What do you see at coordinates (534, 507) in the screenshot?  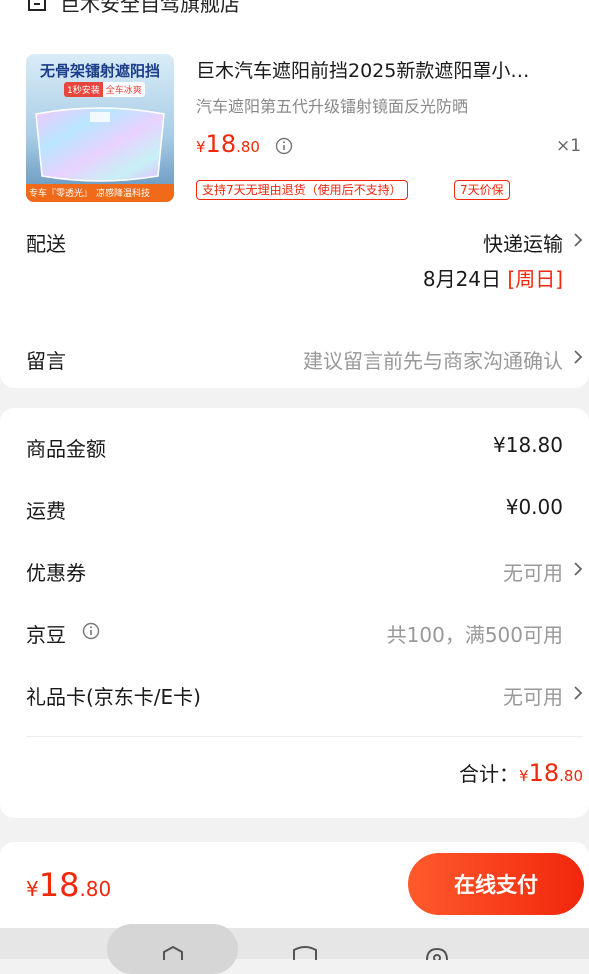 I see `shipping-value: ¥0.00` at bounding box center [534, 507].